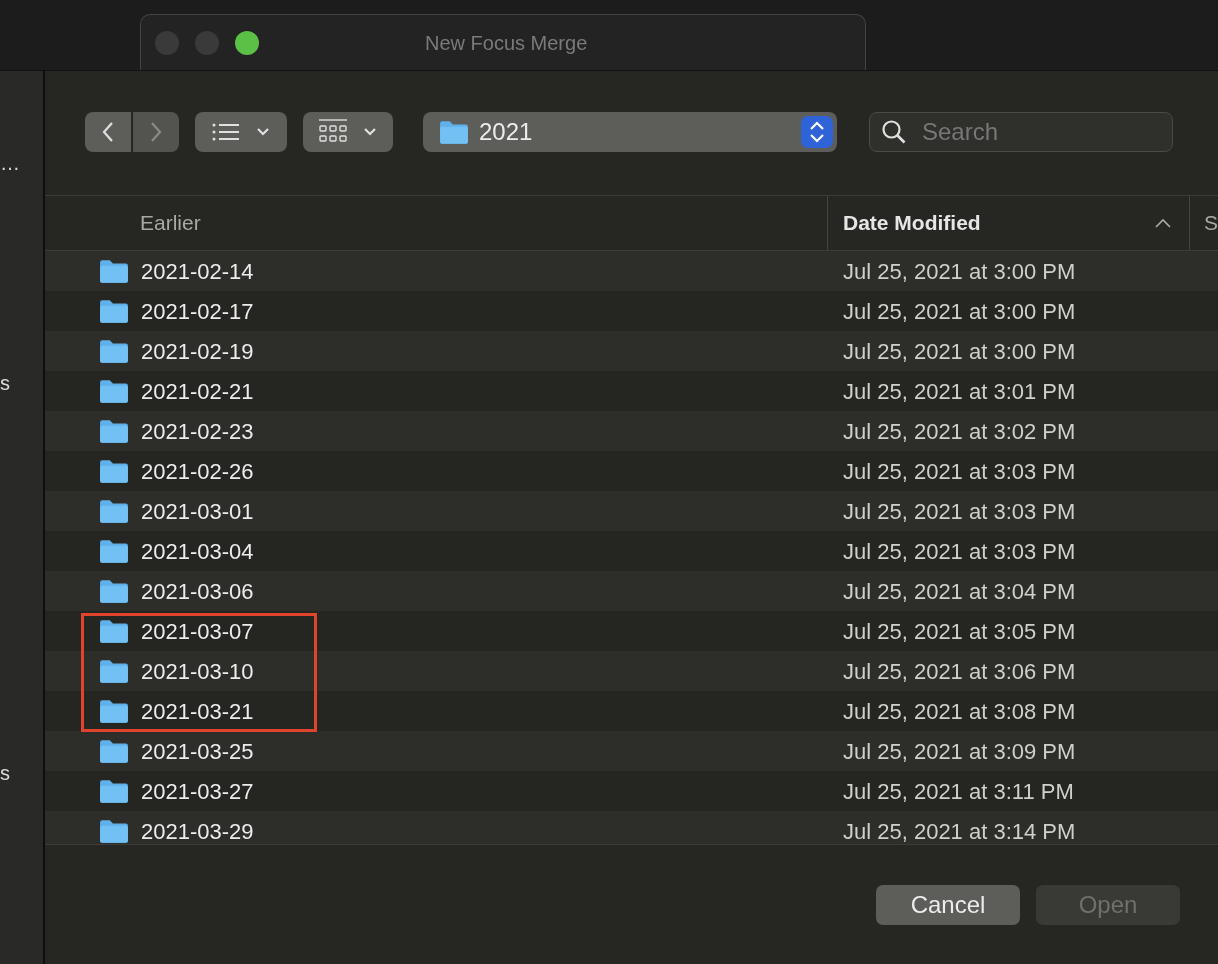 The width and height of the screenshot is (1218, 964). Describe the element at coordinates (197, 791) in the screenshot. I see `file-name: 2021-03-27` at that location.